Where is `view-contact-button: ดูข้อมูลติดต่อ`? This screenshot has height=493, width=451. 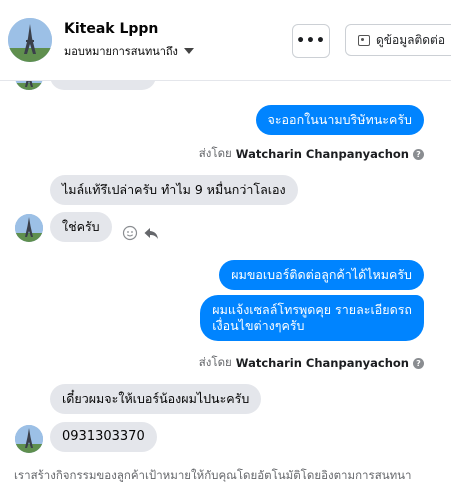
view-contact-button: ดูข้อมูลติดต่อ is located at coordinates (398, 40).